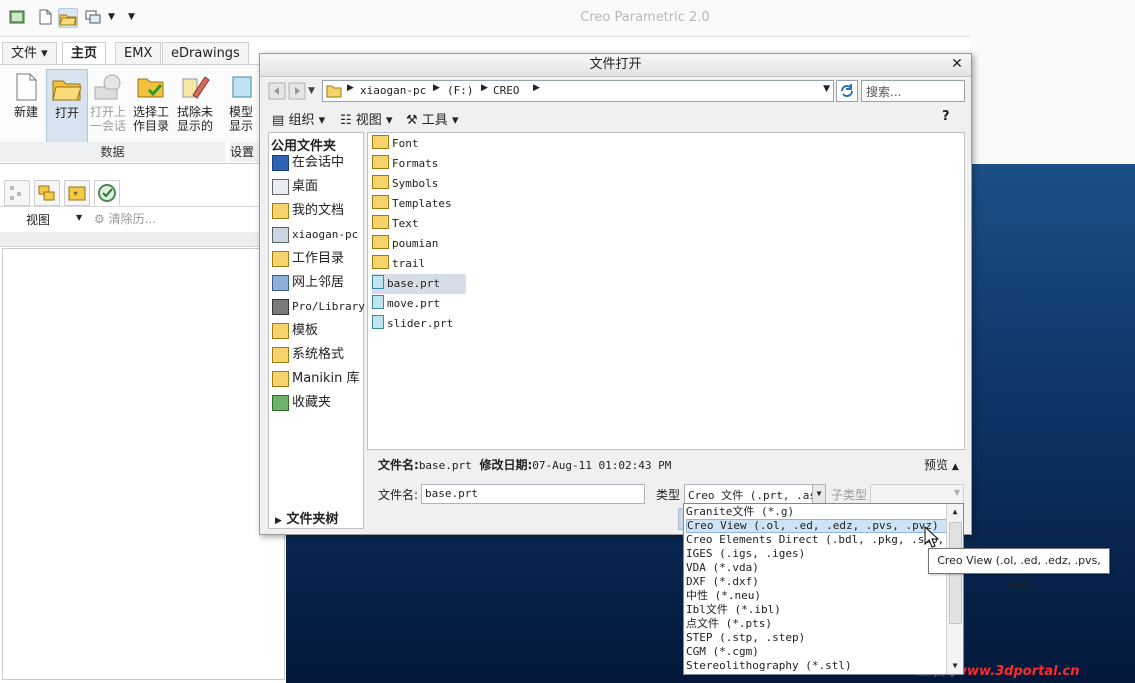  I want to click on type-option-highlighted: Creo View (.ol, .ed, .edz, .pvs, .pvz), so click(817, 526).